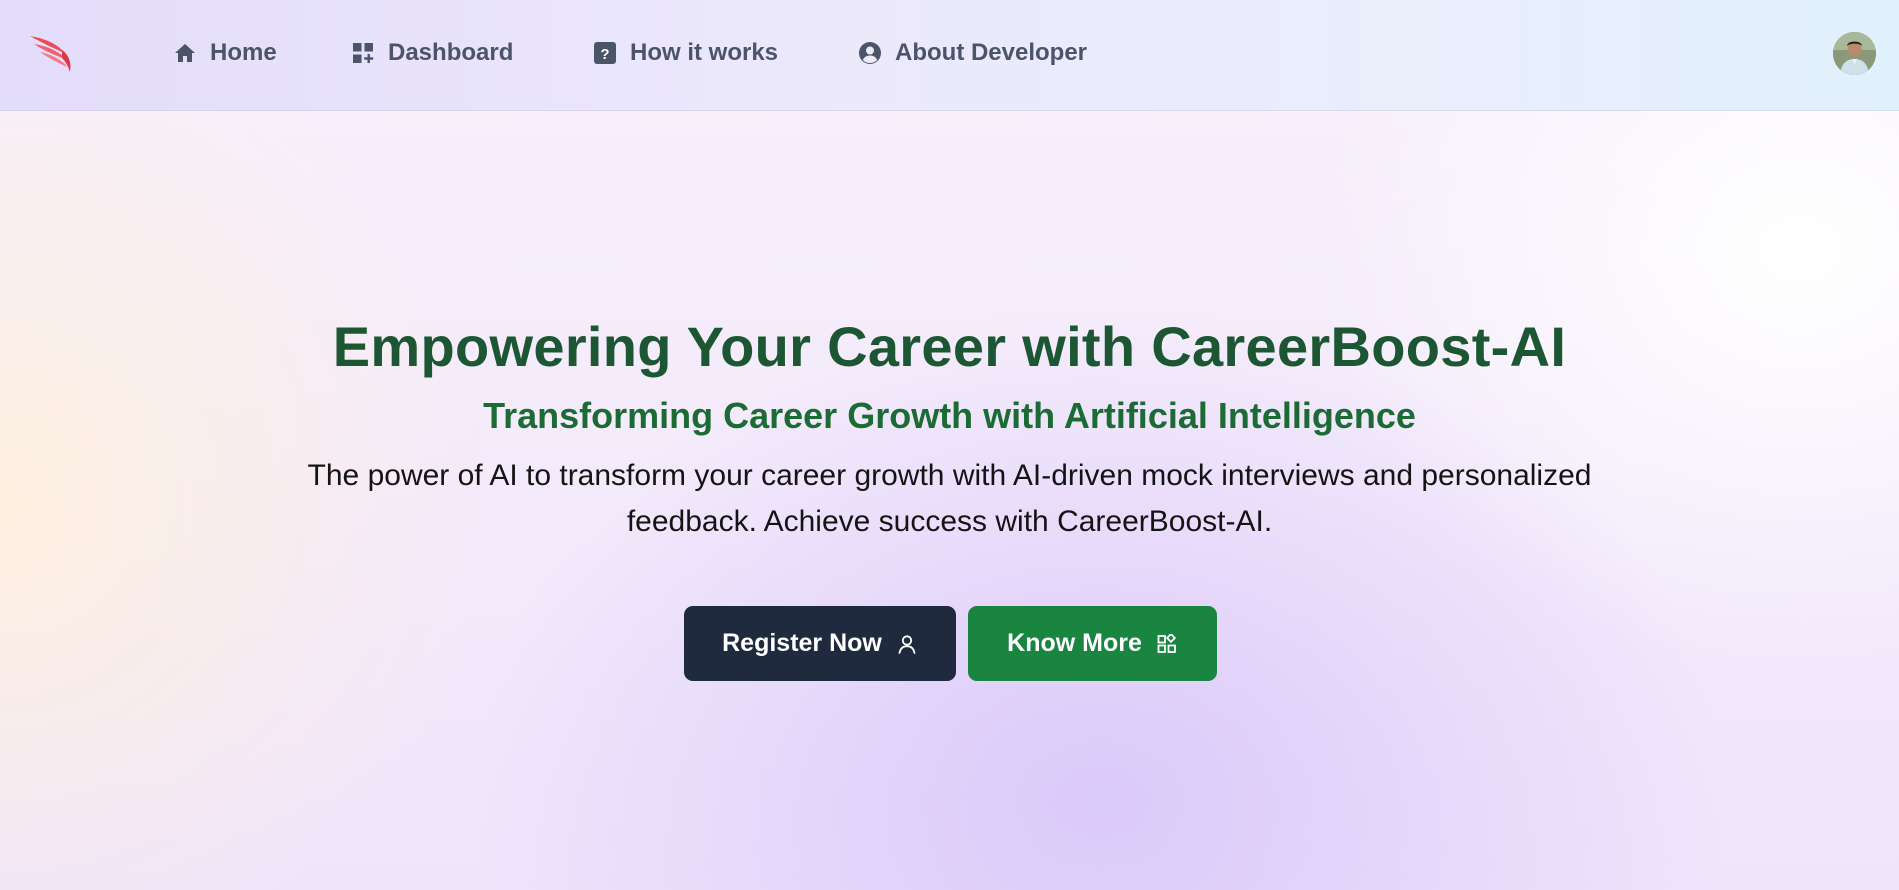 Image resolution: width=1899 pixels, height=890 pixels. I want to click on dashboard-grid-icon, so click(363, 53).